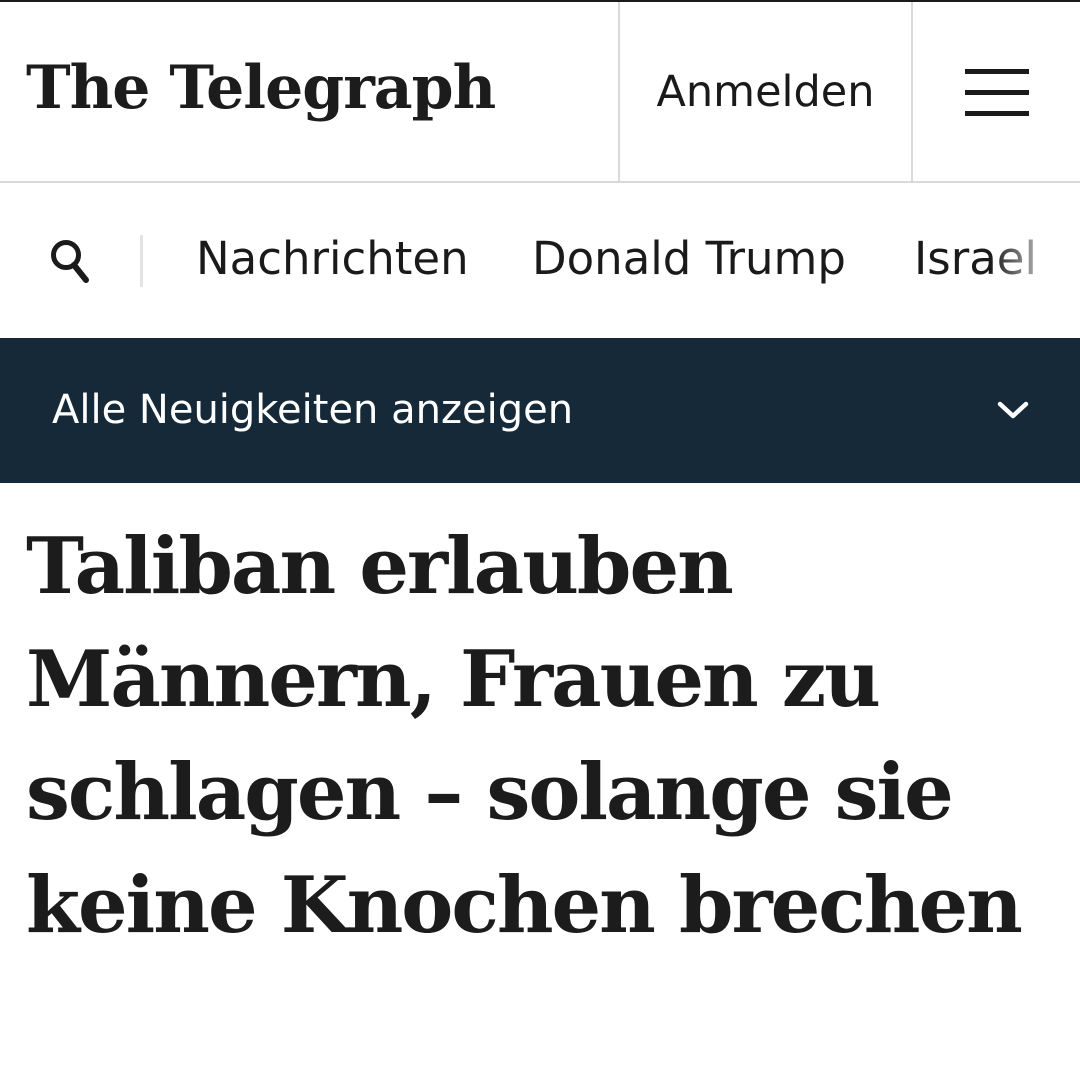  What do you see at coordinates (141, 261) in the screenshot?
I see `nav-separator` at bounding box center [141, 261].